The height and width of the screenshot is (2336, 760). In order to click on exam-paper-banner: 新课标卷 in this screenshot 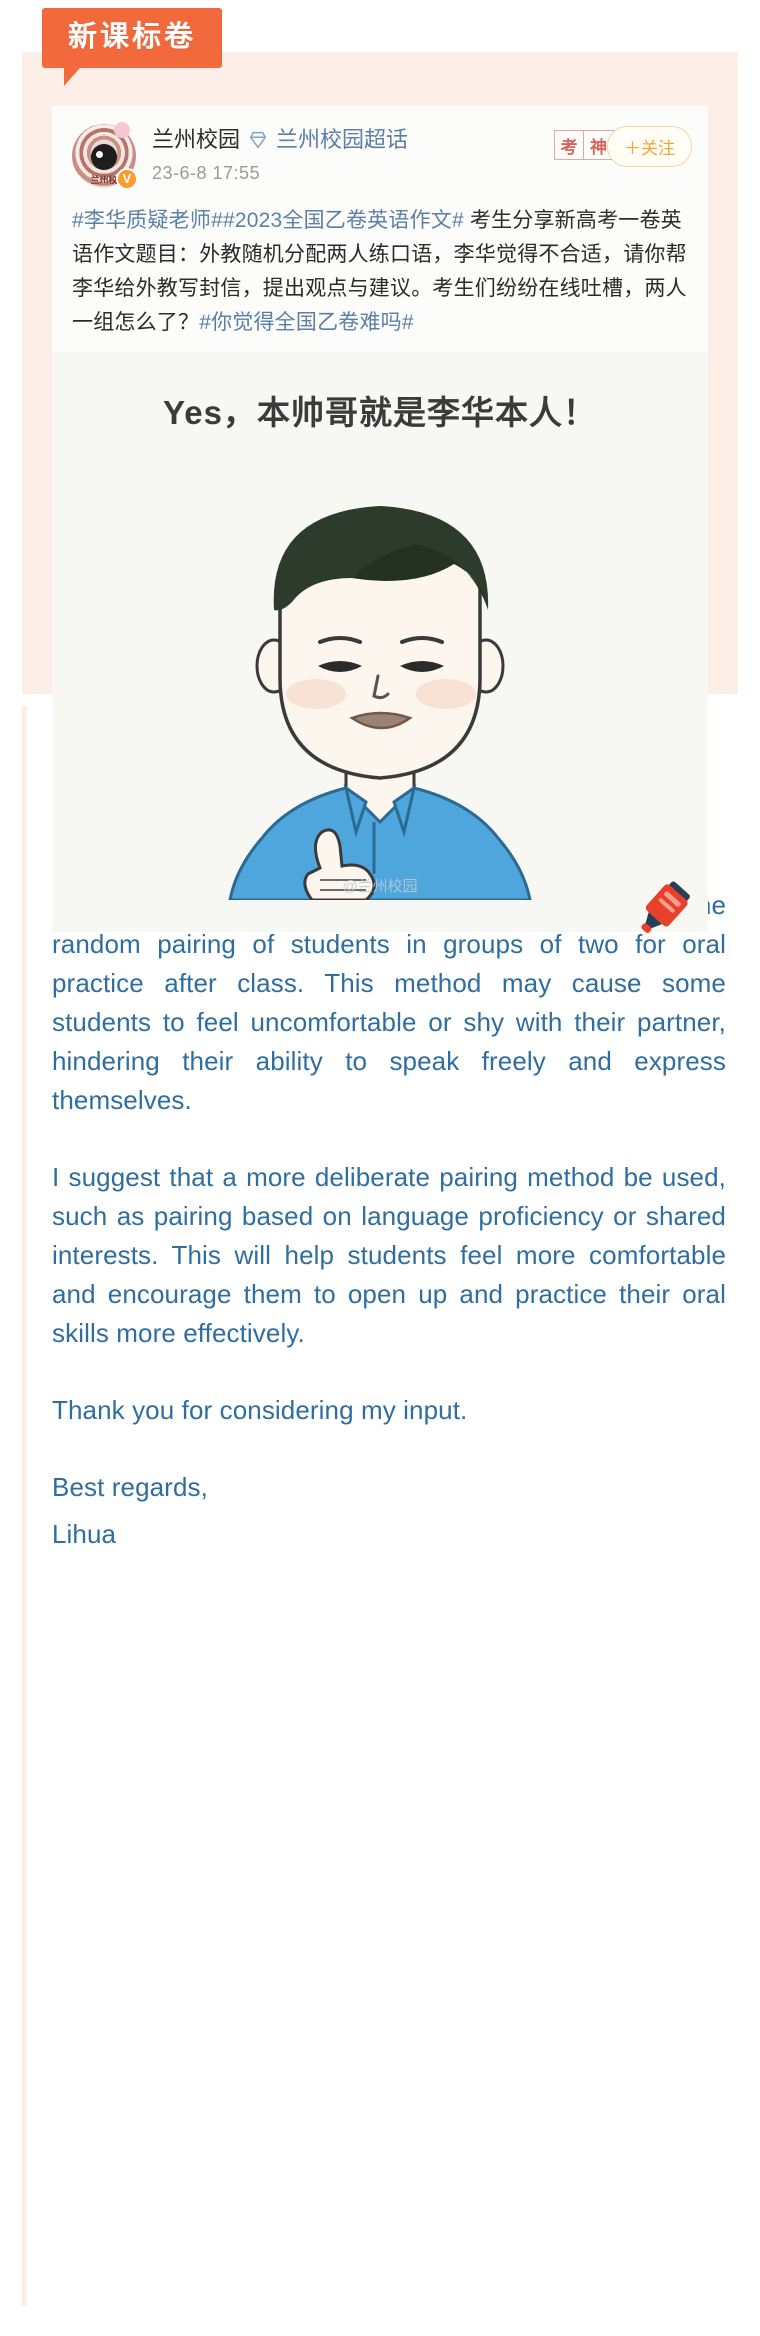, I will do `click(132, 47)`.